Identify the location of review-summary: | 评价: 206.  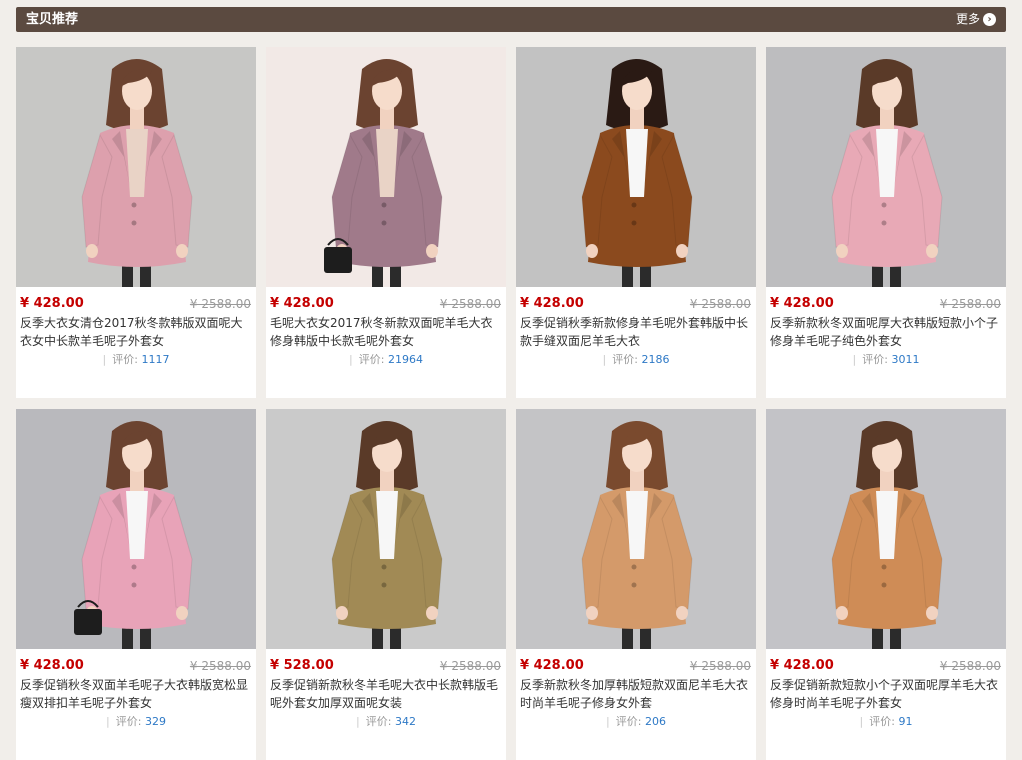
(636, 722).